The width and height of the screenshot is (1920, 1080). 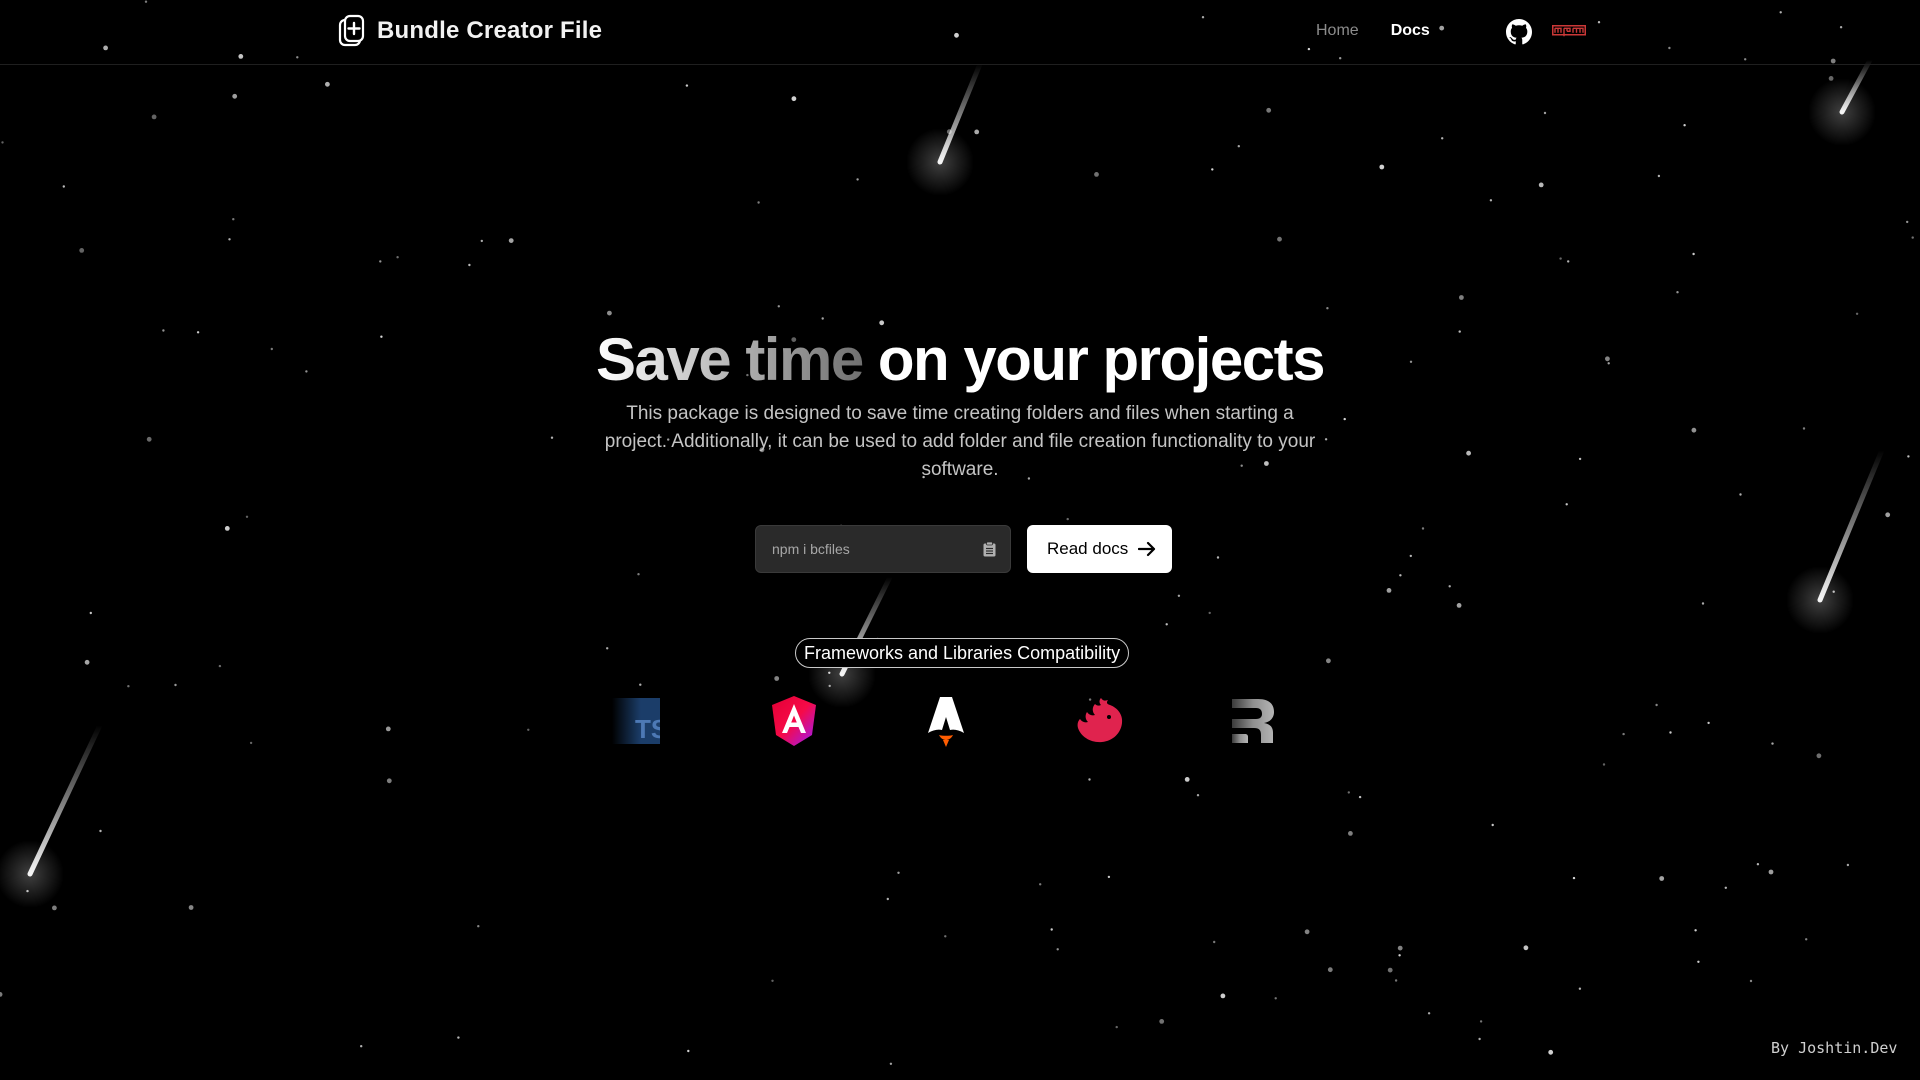 What do you see at coordinates (794, 721) in the screenshot?
I see `angular-icon` at bounding box center [794, 721].